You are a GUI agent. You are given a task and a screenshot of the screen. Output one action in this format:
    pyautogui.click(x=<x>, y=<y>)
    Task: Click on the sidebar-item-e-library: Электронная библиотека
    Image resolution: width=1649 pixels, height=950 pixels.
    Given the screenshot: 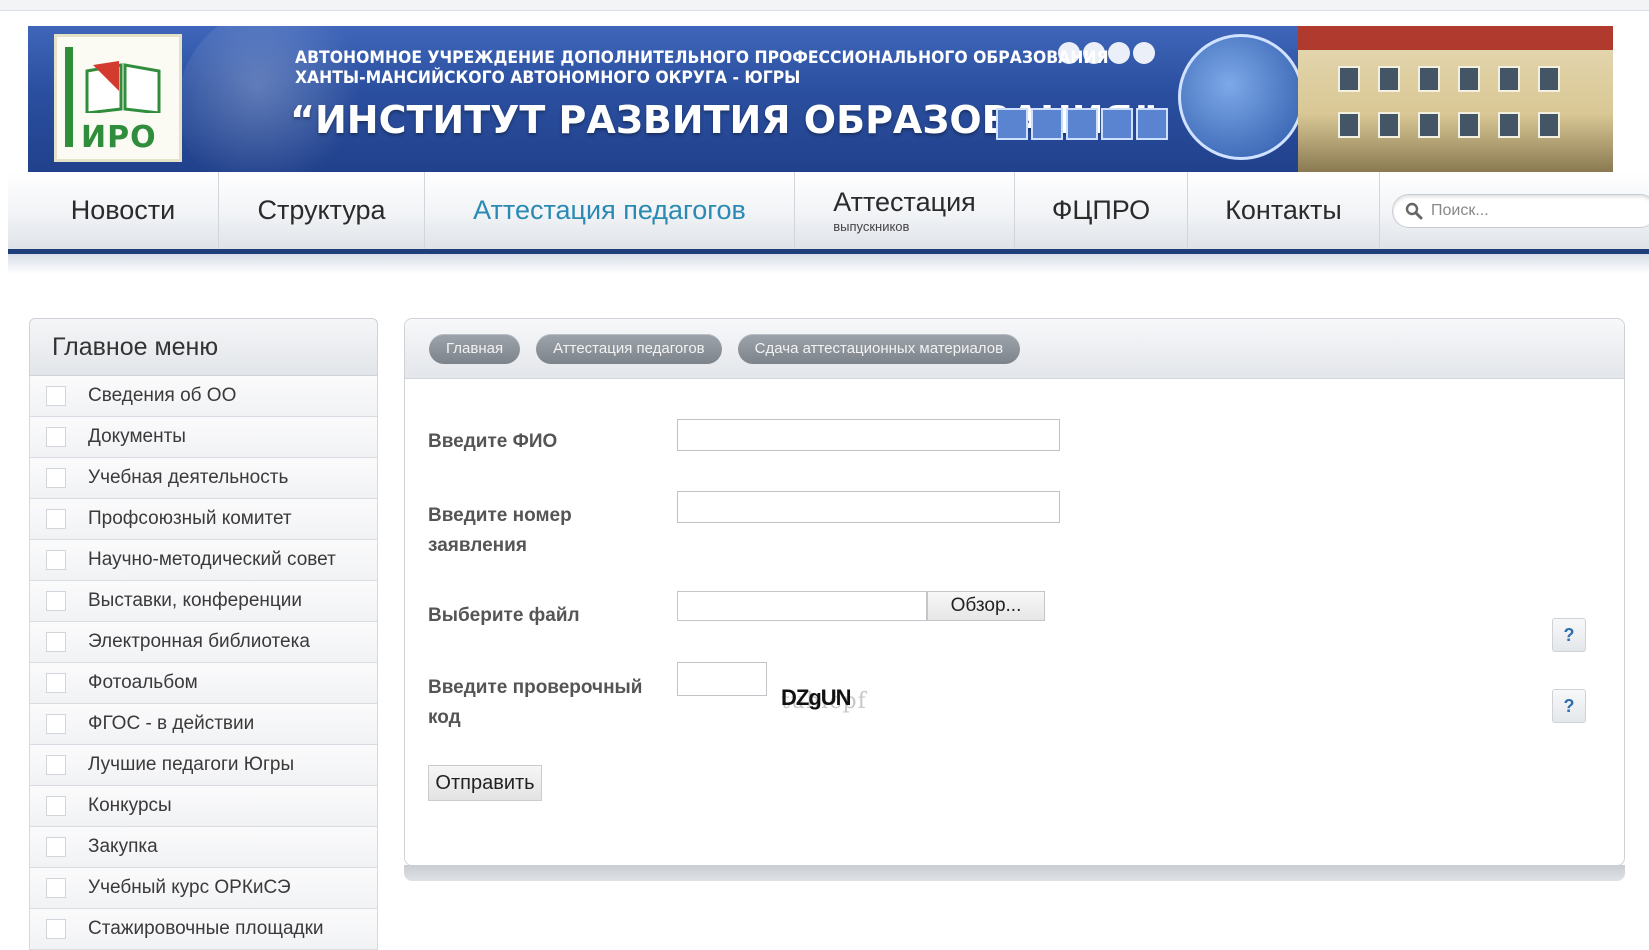 What is the action you would take?
    pyautogui.click(x=203, y=642)
    